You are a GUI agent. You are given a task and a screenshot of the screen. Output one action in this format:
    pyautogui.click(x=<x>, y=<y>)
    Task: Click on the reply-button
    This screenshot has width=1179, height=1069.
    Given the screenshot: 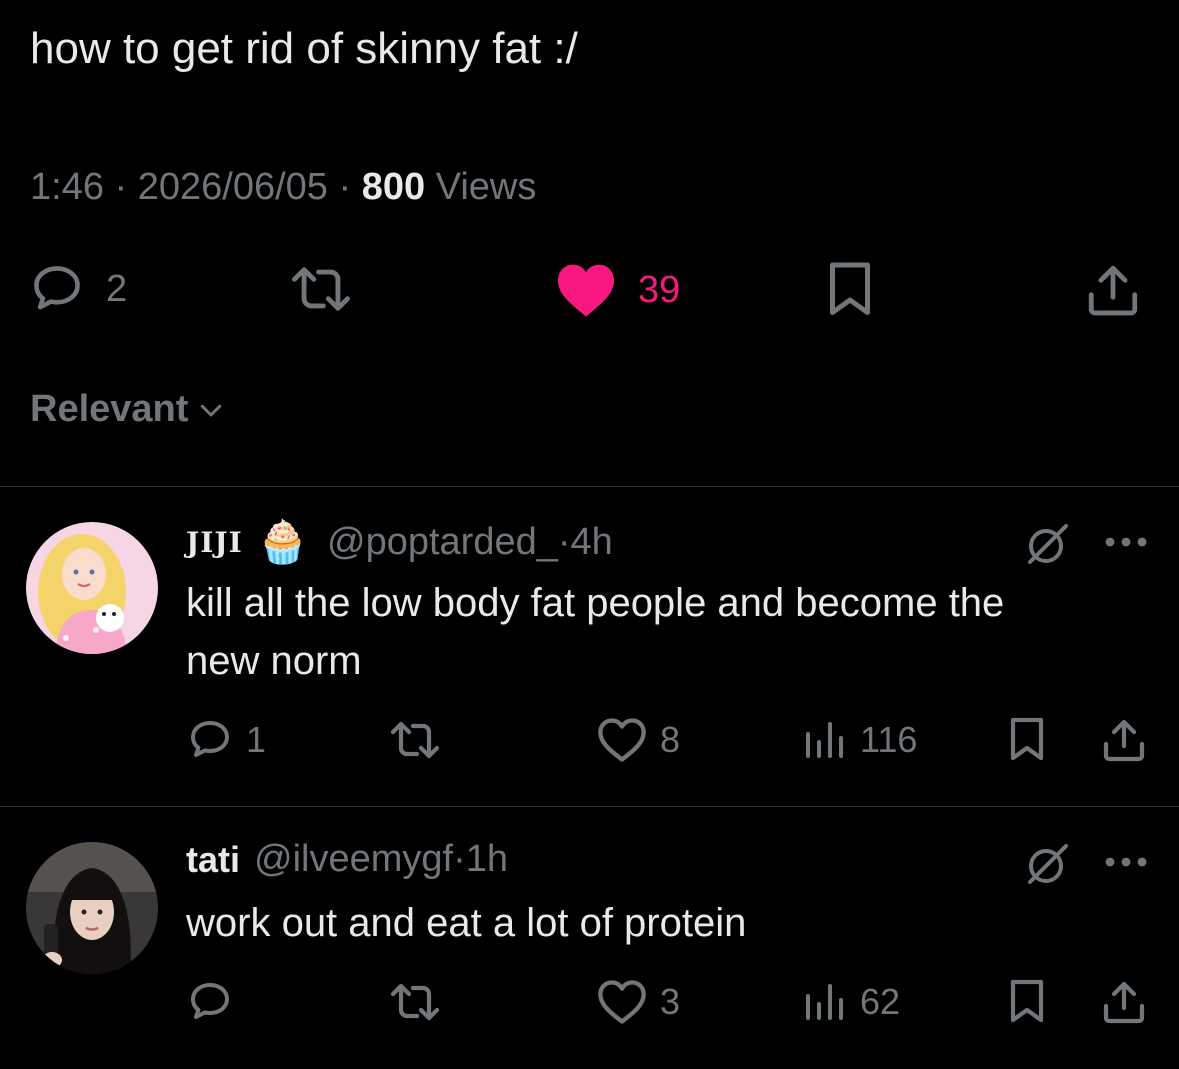 What is the action you would take?
    pyautogui.click(x=210, y=1002)
    